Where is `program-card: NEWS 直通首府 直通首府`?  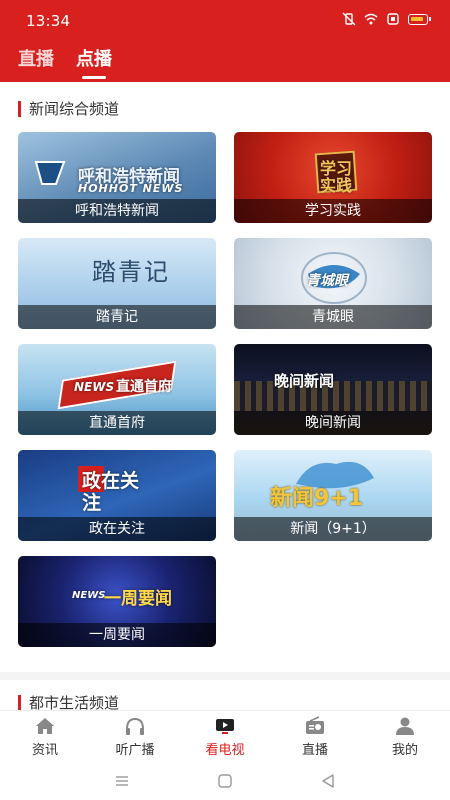
program-card: NEWS 直通首府 直通首府 is located at coordinates (117, 389).